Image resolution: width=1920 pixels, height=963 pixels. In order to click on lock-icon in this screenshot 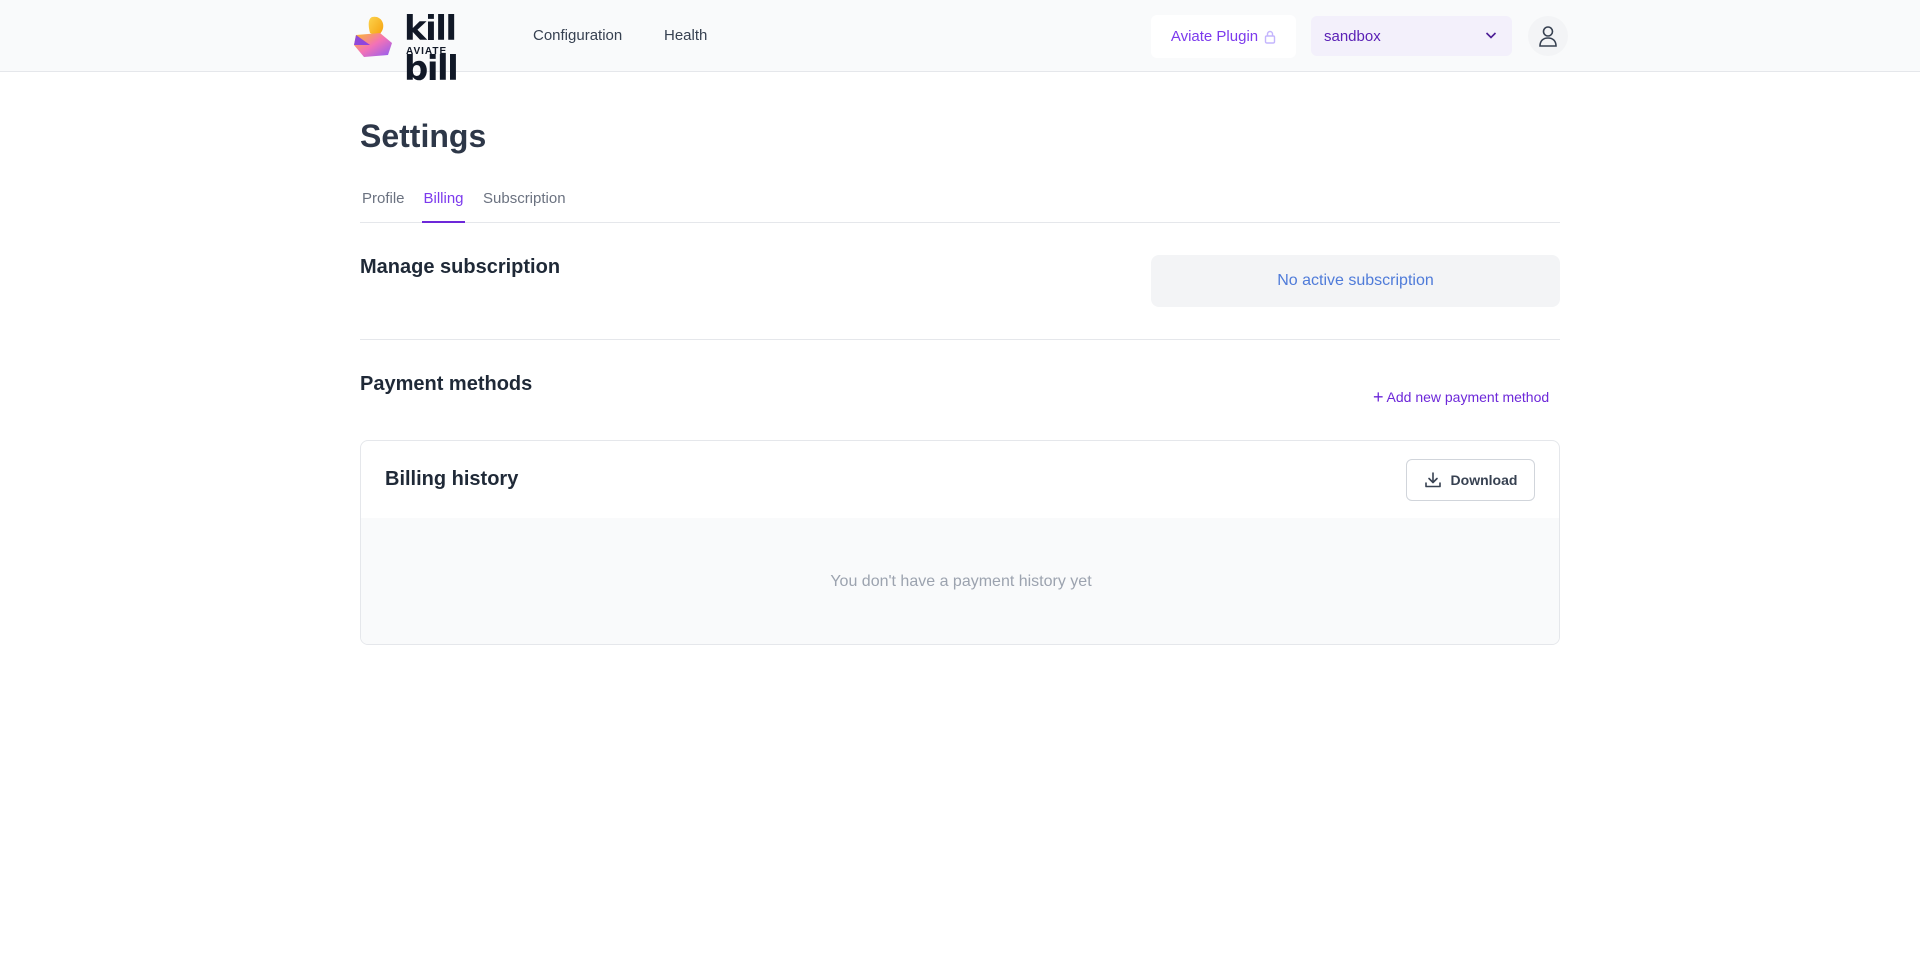, I will do `click(1270, 37)`.